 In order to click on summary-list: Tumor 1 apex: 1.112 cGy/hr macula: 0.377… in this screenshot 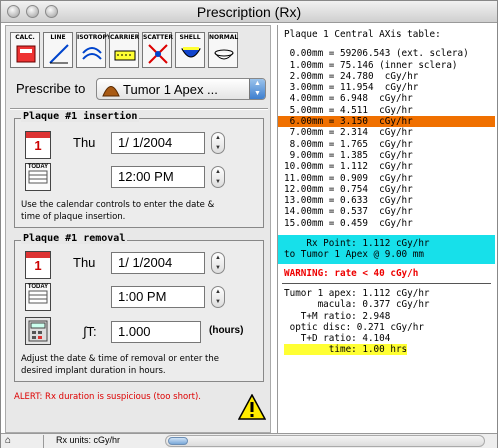, I will do `click(386, 316)`.